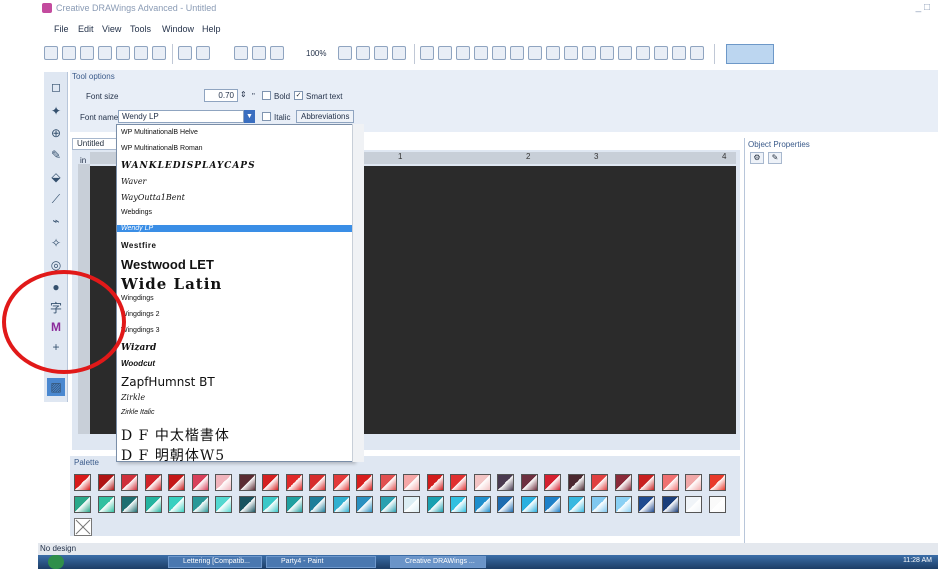  Describe the element at coordinates (236, 435) in the screenshot. I see `font-list-item: D F 中太楷書体` at that location.